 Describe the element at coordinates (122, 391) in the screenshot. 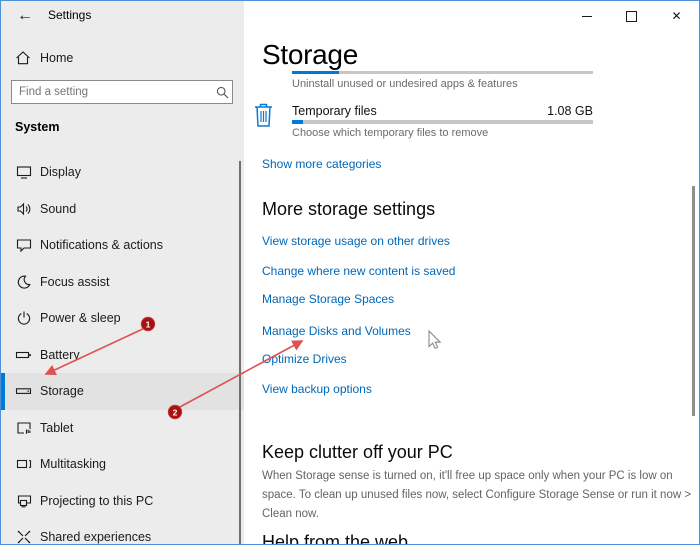

I see `sidebar-item-storage: Storage` at that location.